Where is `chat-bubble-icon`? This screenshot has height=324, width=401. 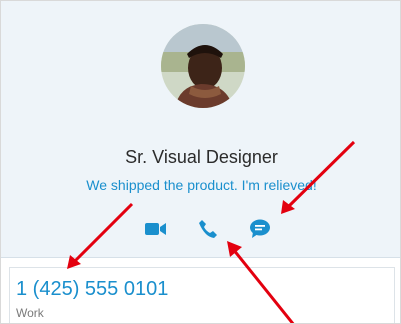 chat-bubble-icon is located at coordinates (260, 228).